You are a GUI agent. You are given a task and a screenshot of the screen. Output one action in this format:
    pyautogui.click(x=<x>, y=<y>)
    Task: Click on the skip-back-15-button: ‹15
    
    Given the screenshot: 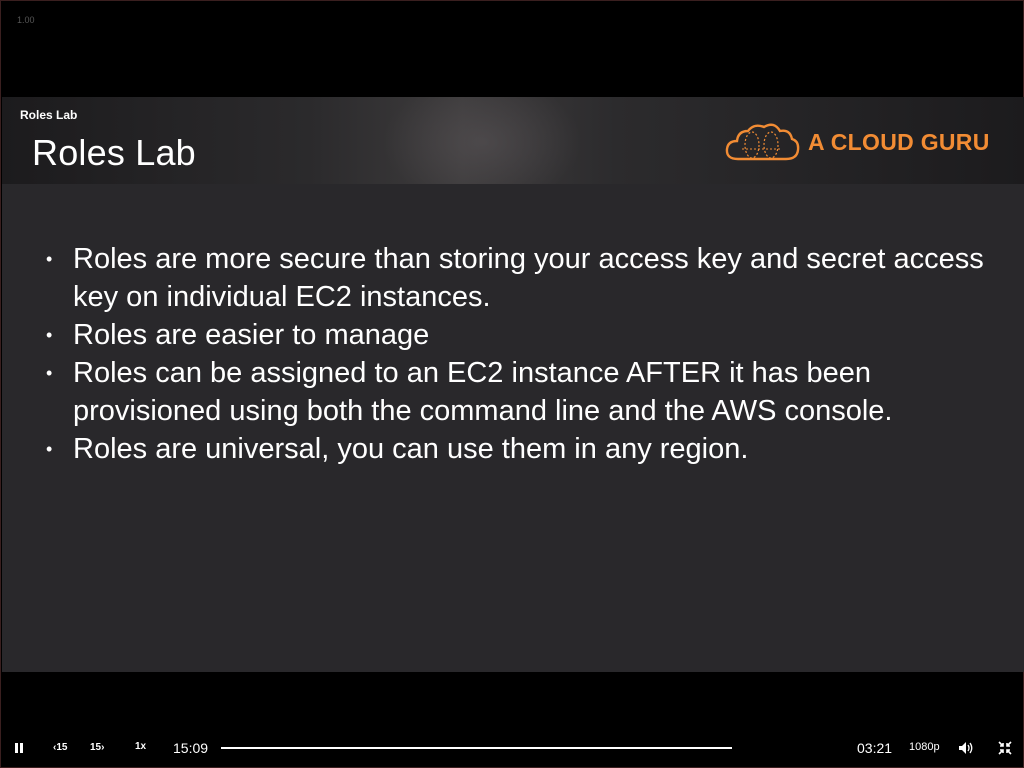 What is the action you would take?
    pyautogui.click(x=60, y=747)
    